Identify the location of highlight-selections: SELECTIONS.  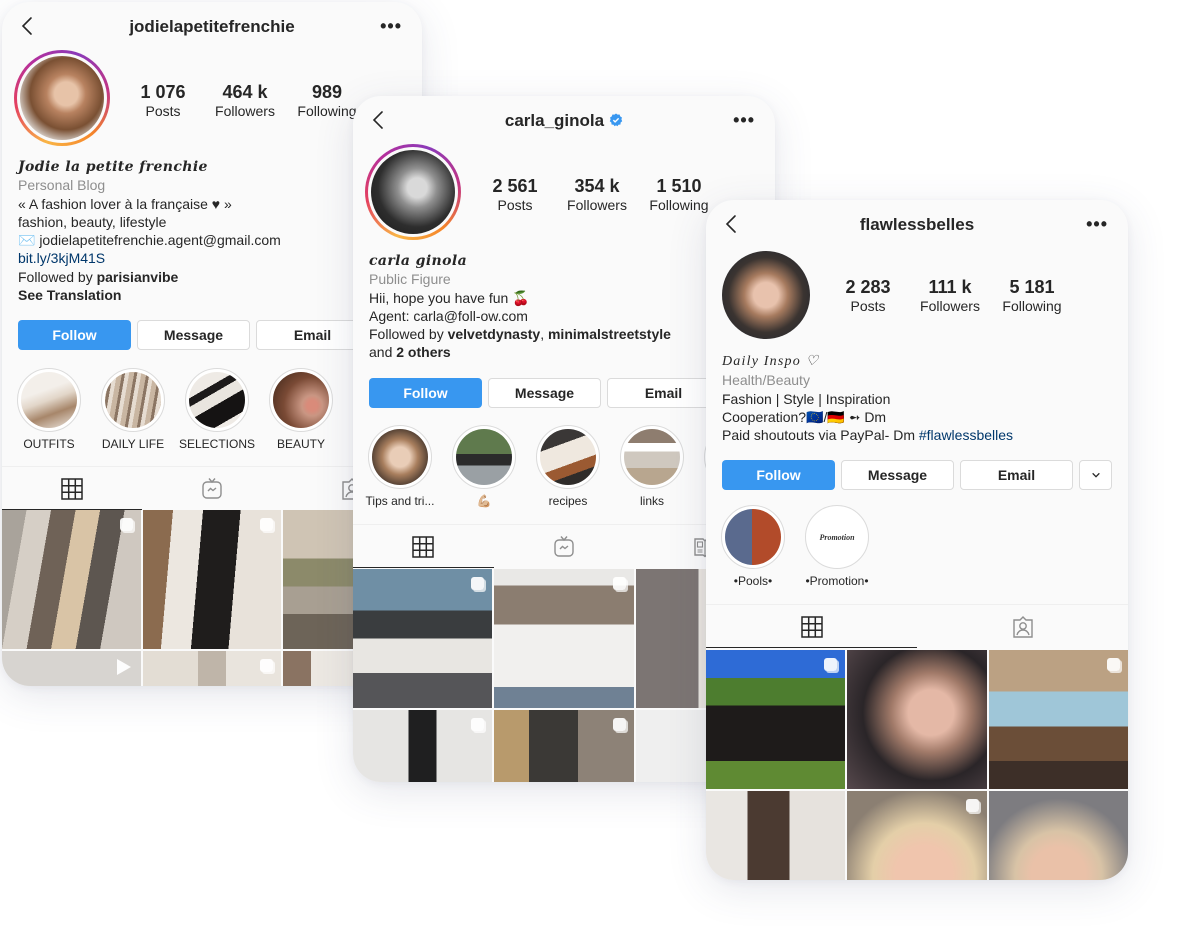
(217, 409).